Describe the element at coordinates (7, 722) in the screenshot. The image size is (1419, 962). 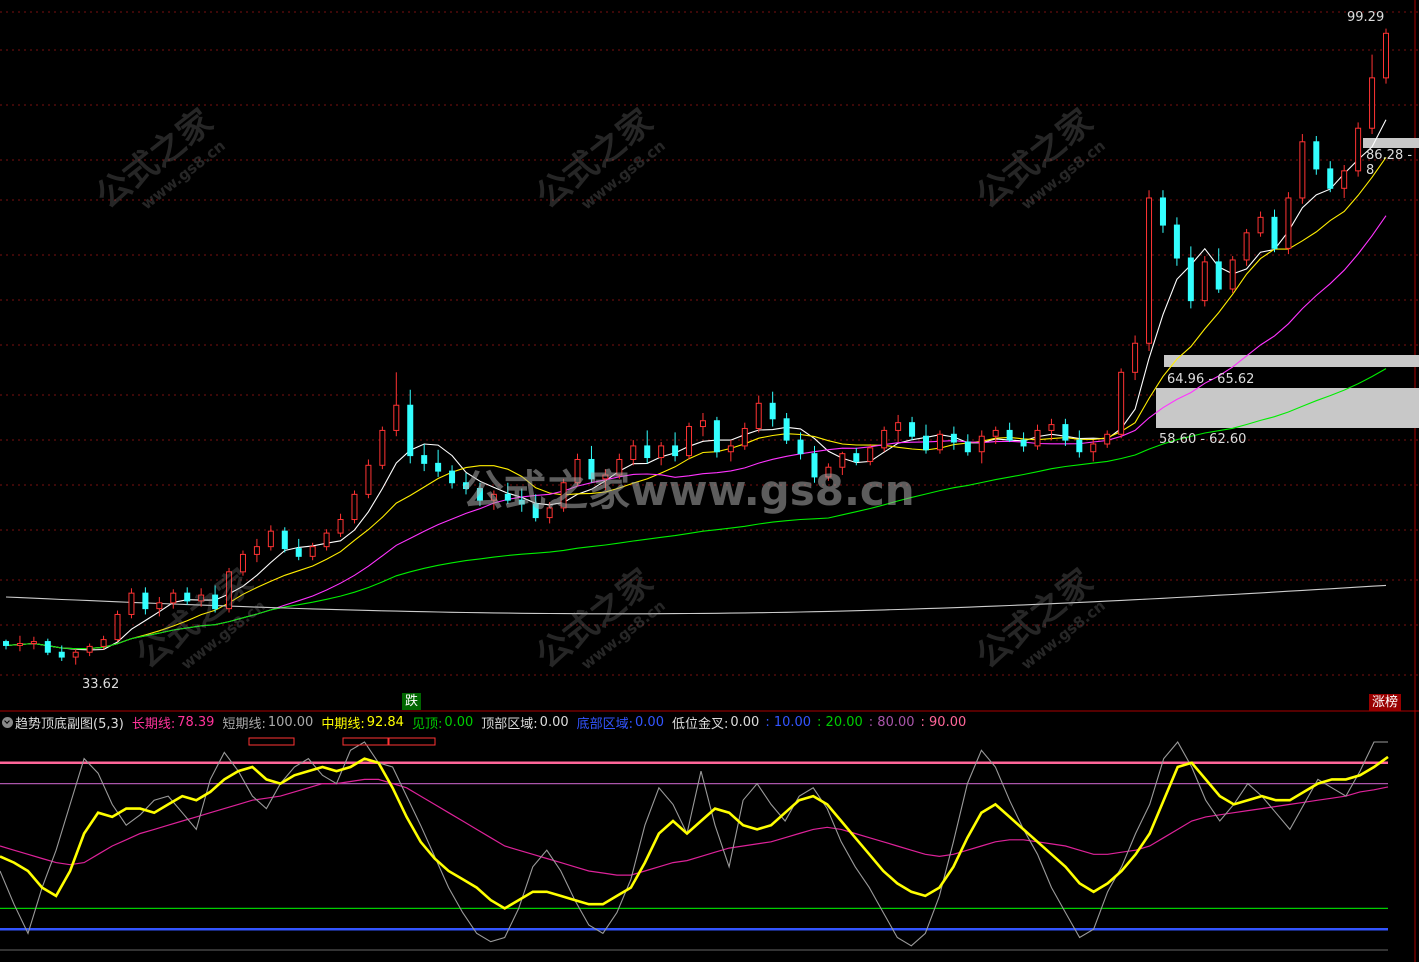
I see `collapse-icon` at that location.